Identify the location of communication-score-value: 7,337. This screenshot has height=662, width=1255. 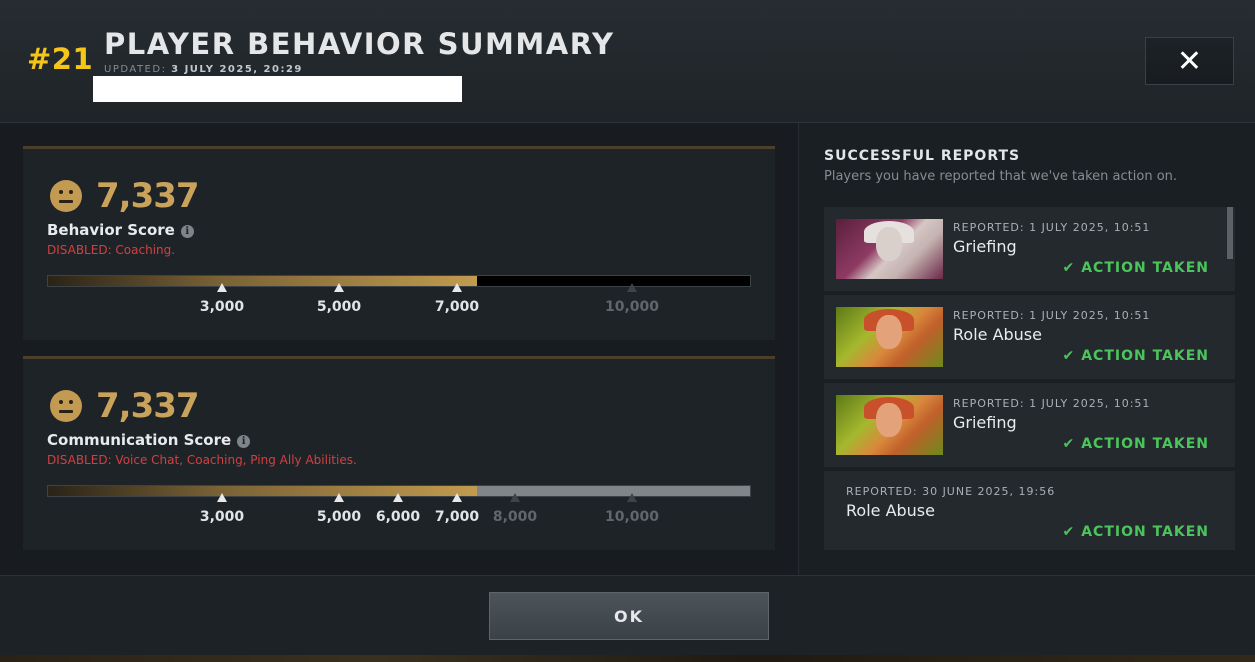
(148, 406).